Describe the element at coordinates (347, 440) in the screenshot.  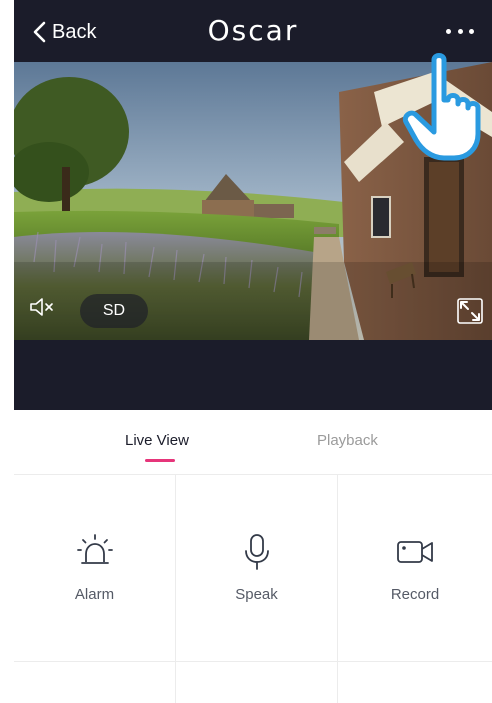
I see `tab-playback: Playback` at that location.